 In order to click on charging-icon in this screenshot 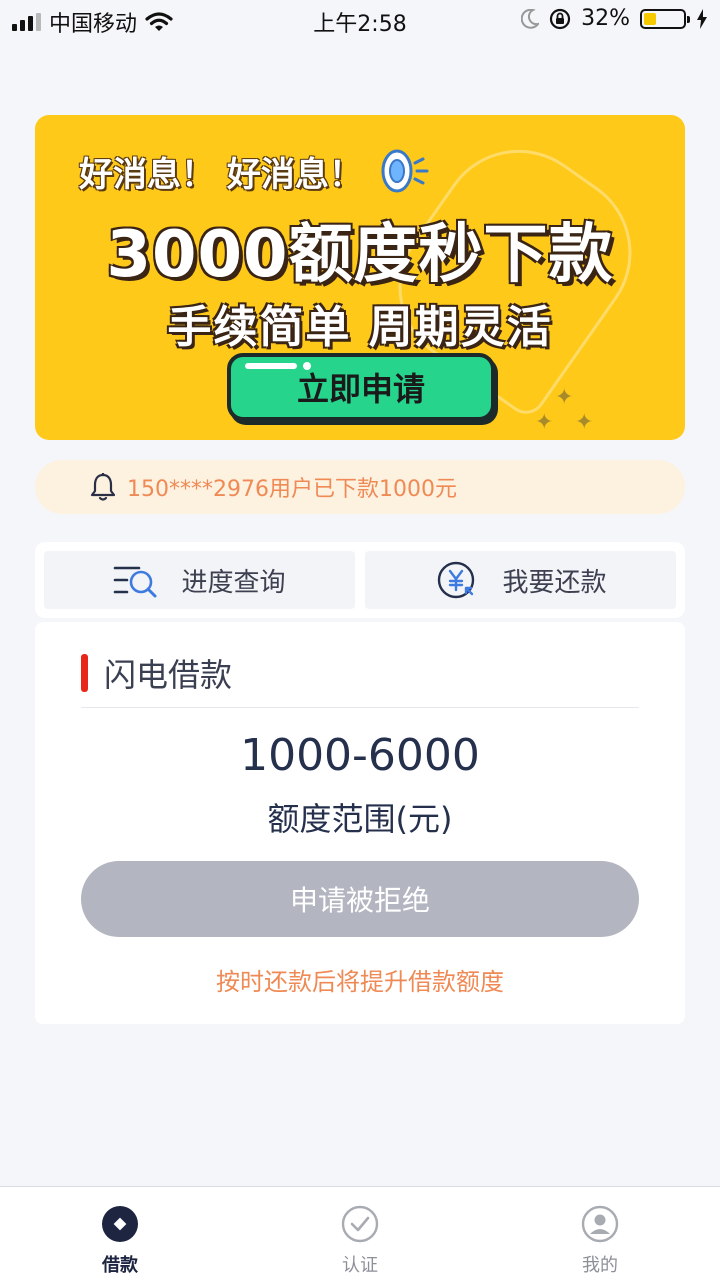, I will do `click(702, 18)`.